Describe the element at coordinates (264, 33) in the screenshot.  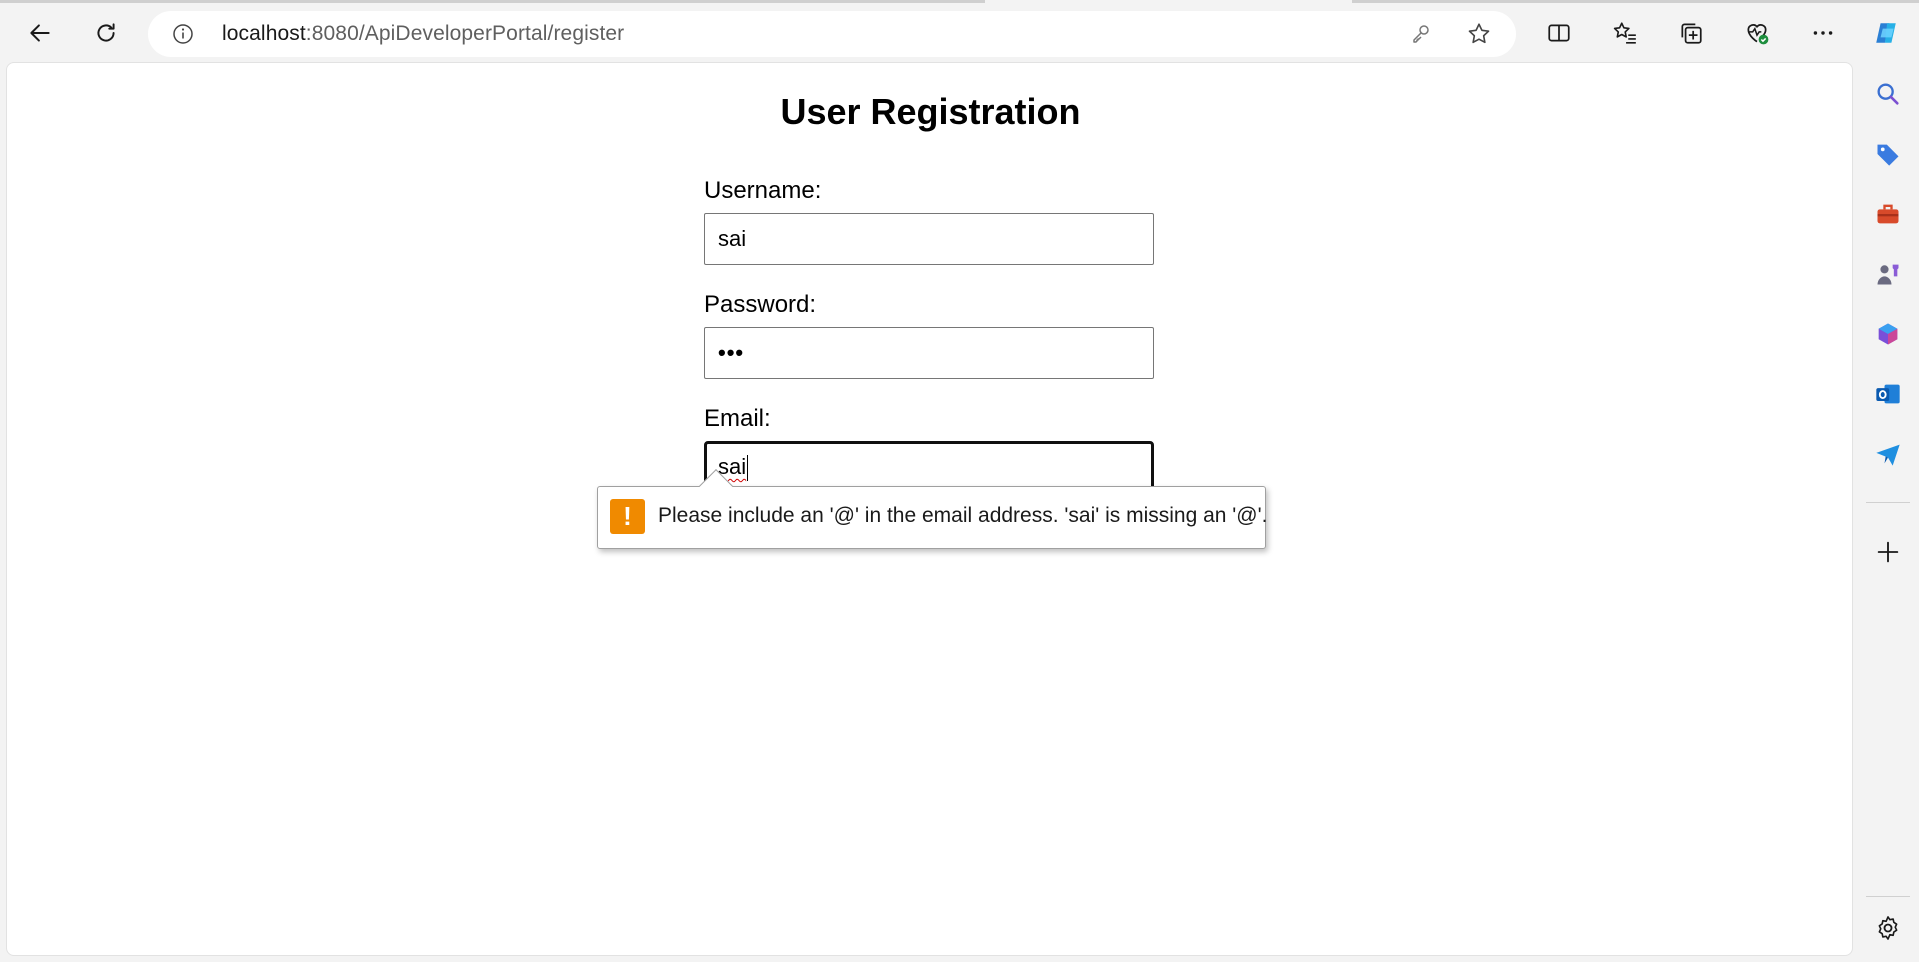
I see `url-host: localhost` at that location.